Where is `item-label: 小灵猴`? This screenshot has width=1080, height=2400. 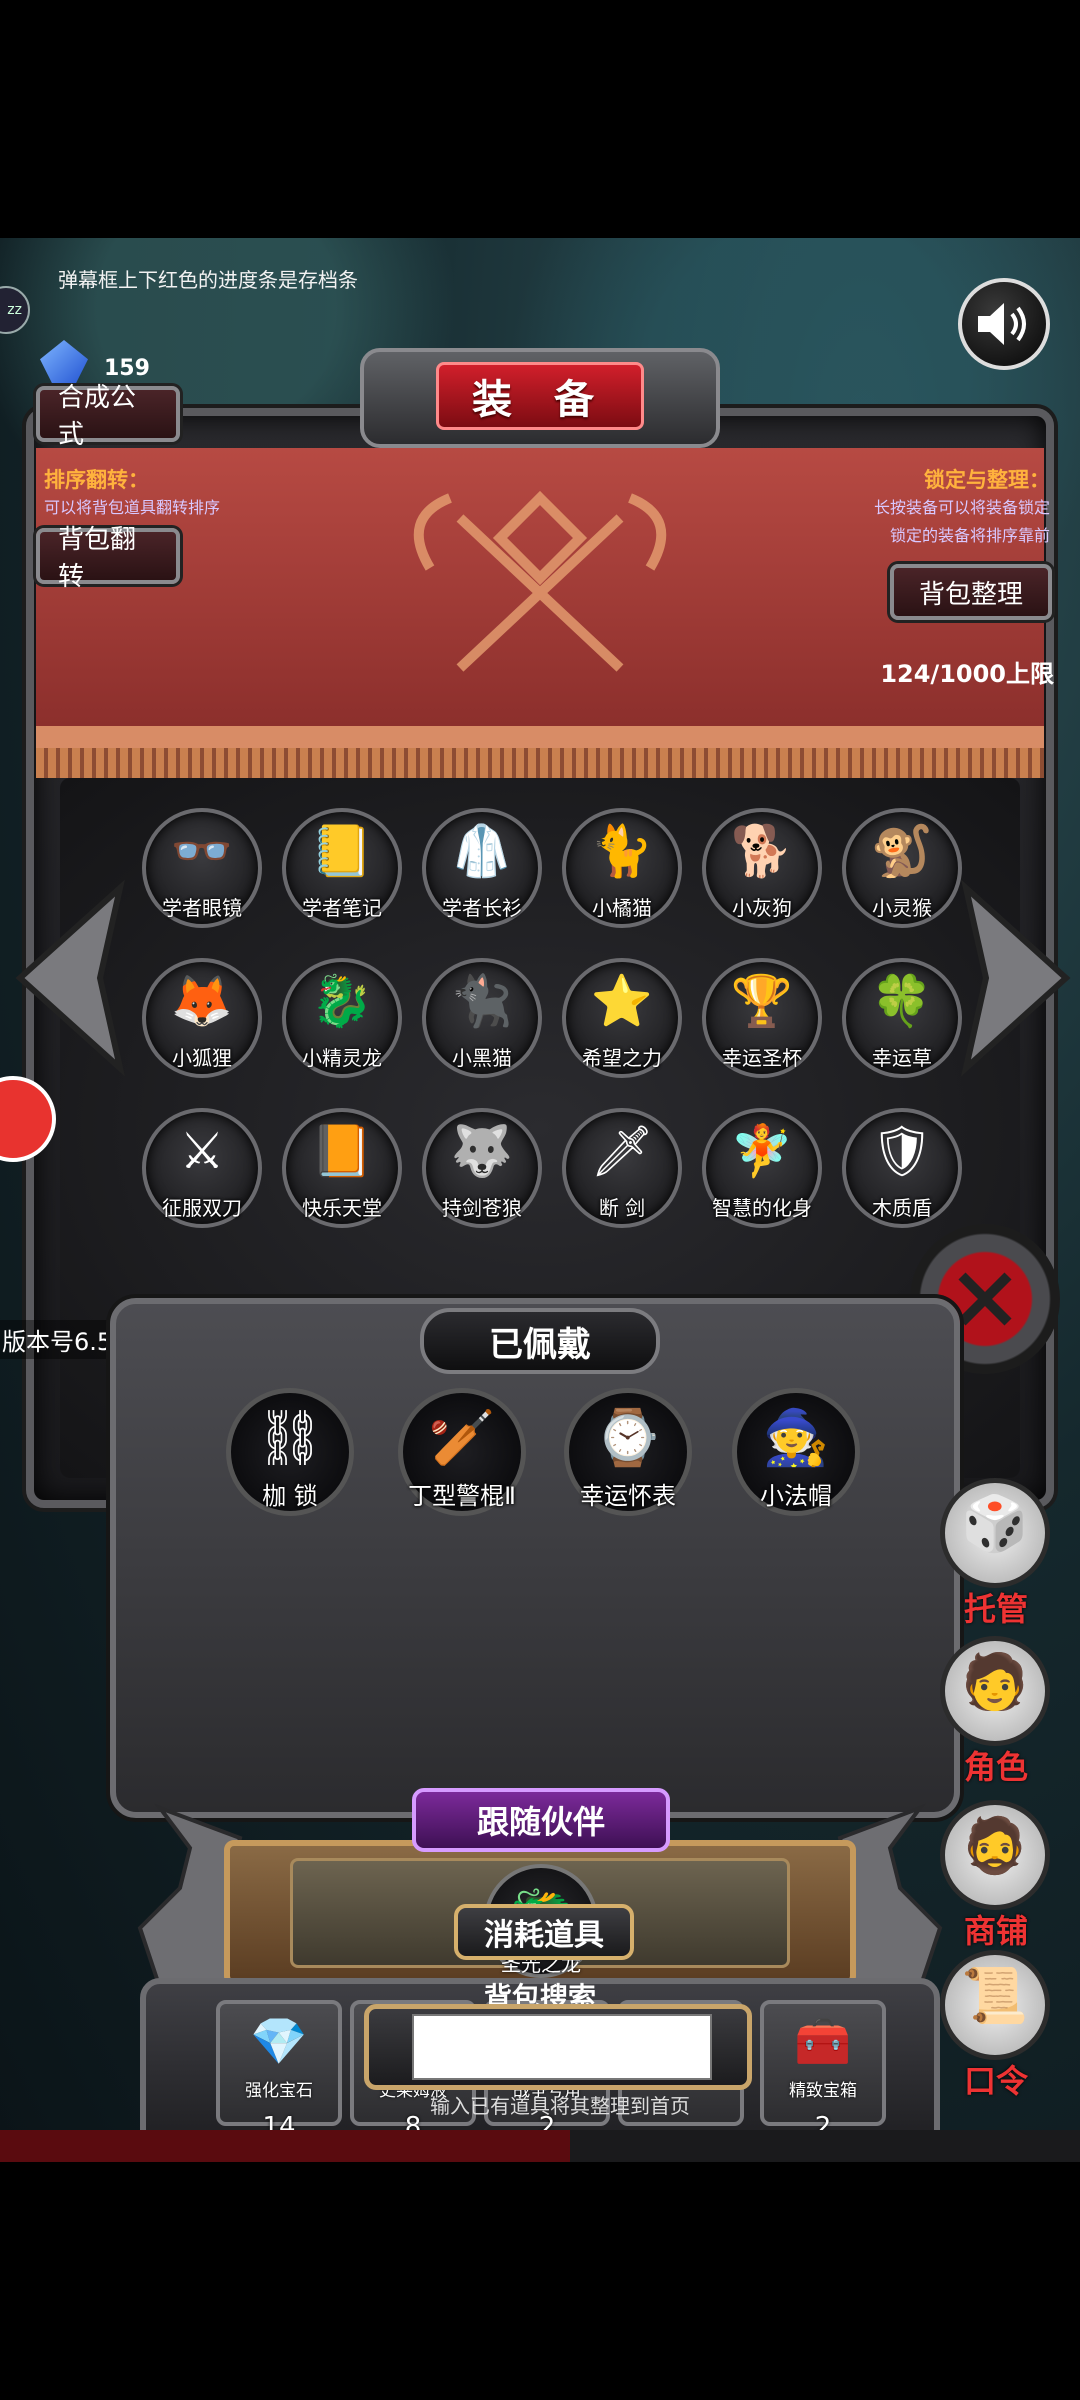
item-label: 小灵猴 is located at coordinates (902, 908).